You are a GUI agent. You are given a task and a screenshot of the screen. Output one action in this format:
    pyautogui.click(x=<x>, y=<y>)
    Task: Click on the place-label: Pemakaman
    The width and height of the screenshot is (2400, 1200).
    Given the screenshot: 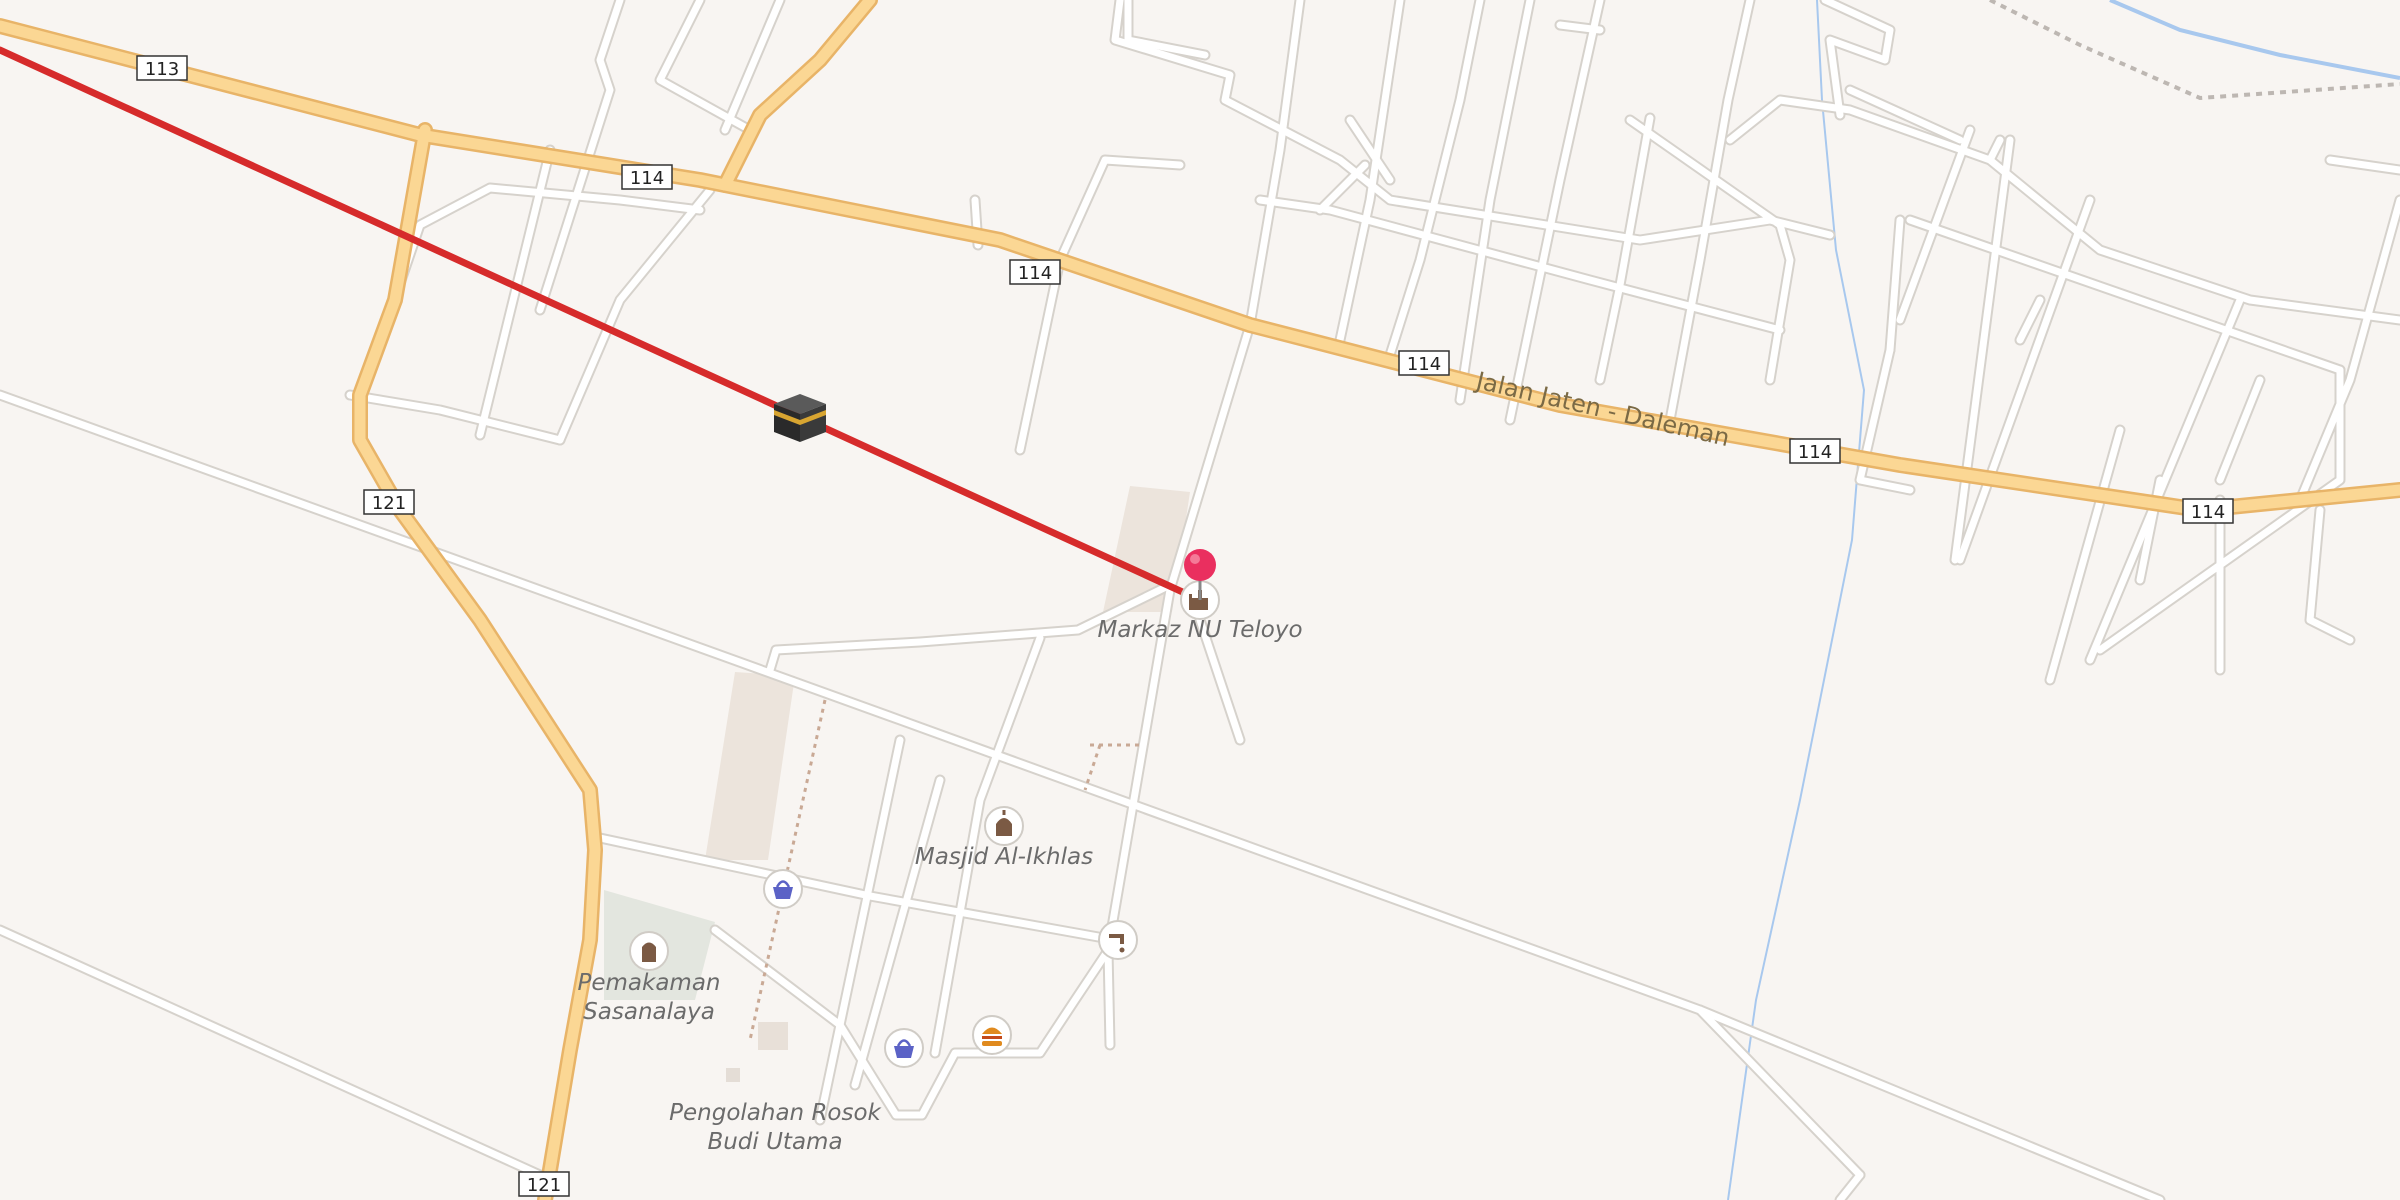 What is the action you would take?
    pyautogui.click(x=648, y=983)
    